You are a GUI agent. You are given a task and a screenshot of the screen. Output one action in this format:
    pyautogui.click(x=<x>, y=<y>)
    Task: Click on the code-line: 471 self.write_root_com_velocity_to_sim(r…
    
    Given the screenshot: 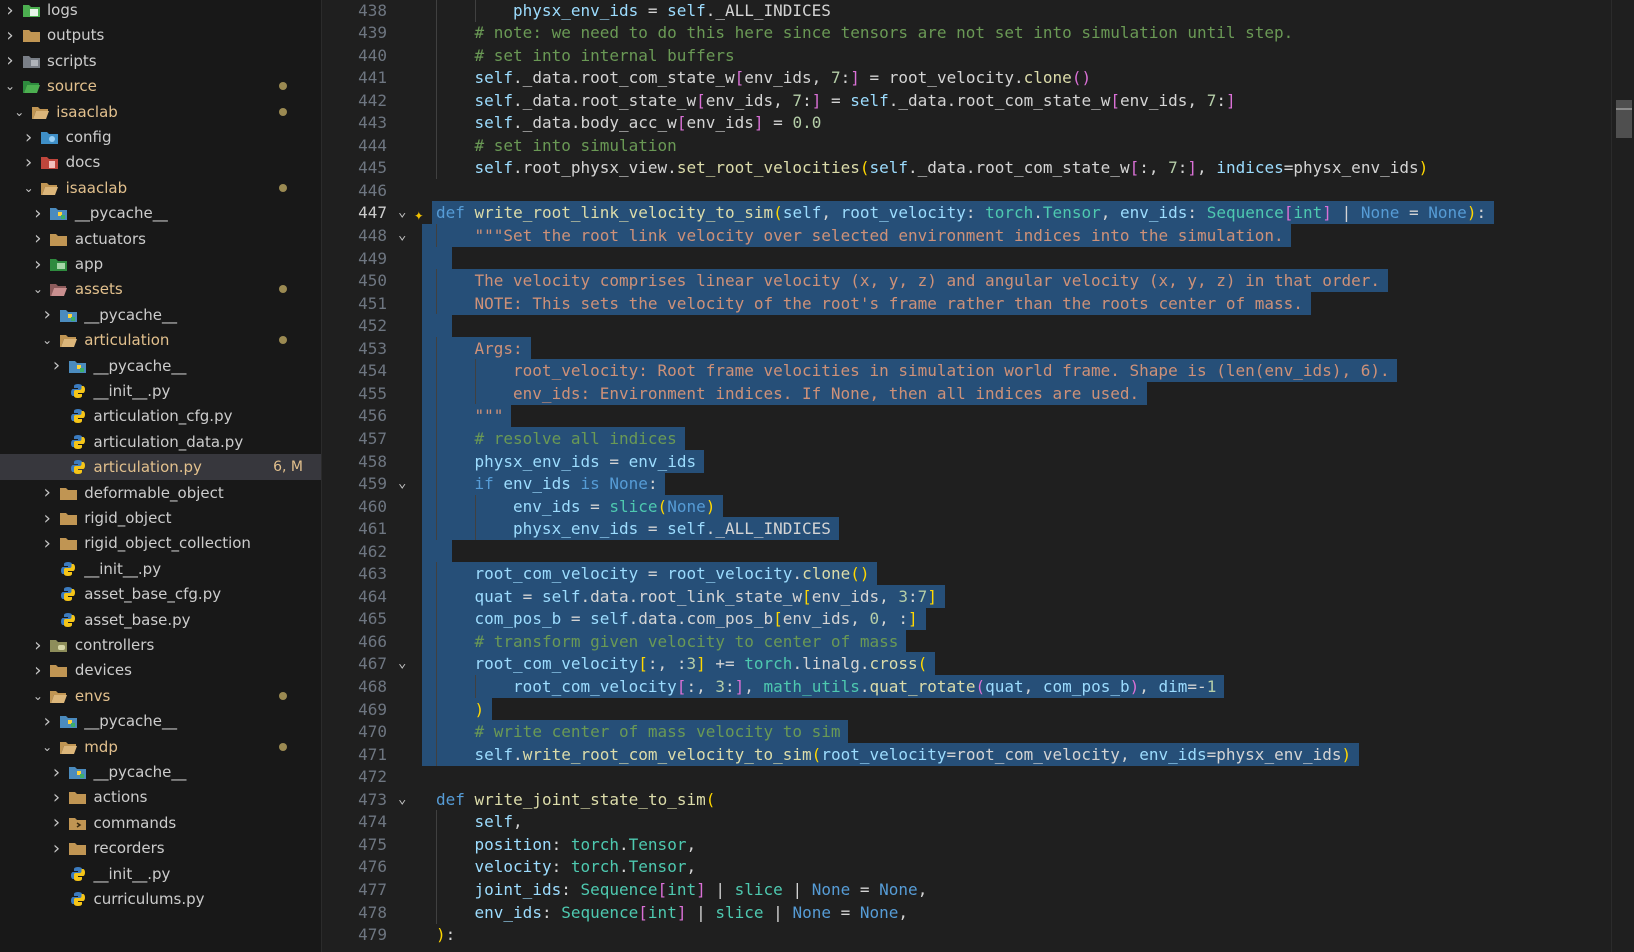 What is the action you would take?
    pyautogui.click(x=978, y=754)
    